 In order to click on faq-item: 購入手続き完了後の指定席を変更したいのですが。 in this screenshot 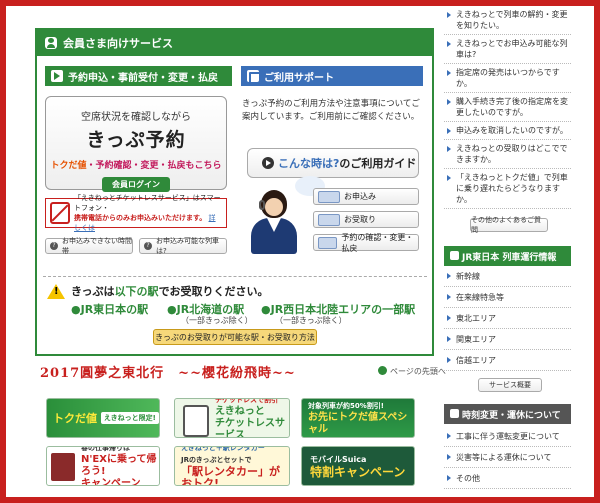, I will do `click(507, 107)`.